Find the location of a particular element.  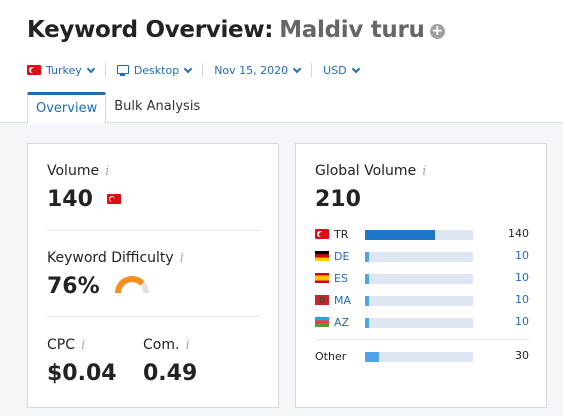

device-filter: Desktop is located at coordinates (154, 70).